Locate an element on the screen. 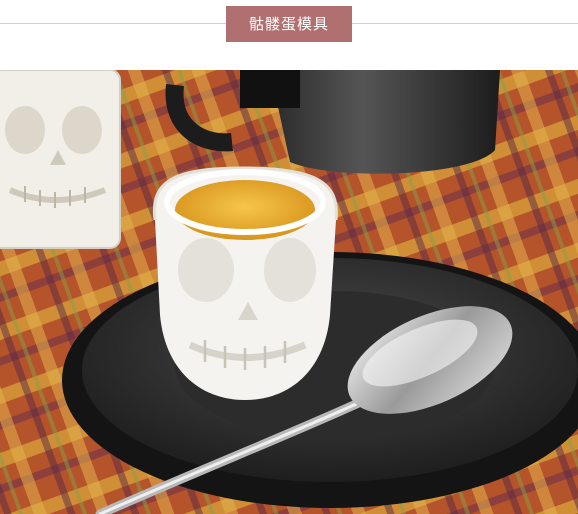 This screenshot has height=514, width=578. page-title: 骷髅蛋模具 is located at coordinates (289, 24).